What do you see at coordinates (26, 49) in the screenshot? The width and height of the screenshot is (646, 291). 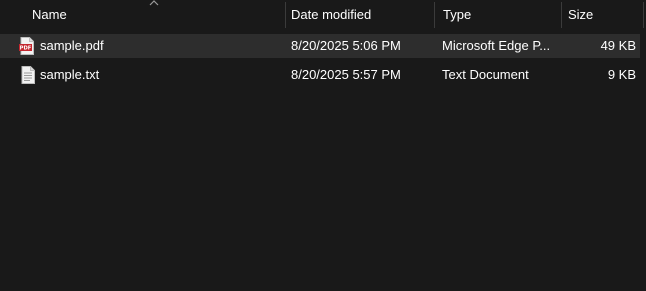 I see `svg-text: PDF` at bounding box center [26, 49].